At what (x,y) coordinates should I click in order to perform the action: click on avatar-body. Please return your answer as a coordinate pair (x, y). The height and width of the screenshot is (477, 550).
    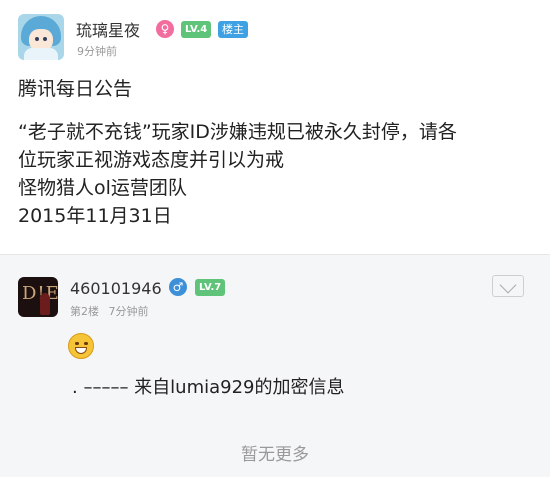
    Looking at the image, I should click on (41, 54).